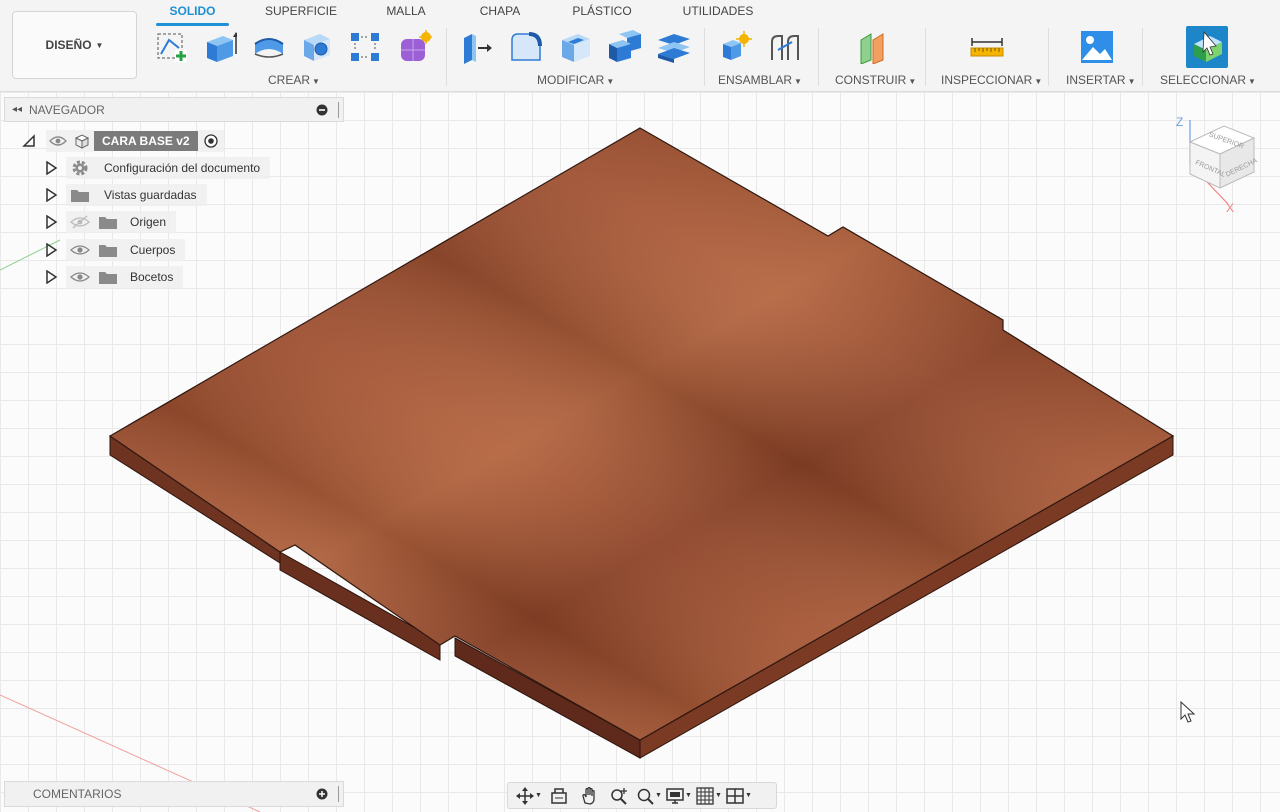 Image resolution: width=1280 pixels, height=812 pixels. I want to click on radio-active-icon, so click(210, 141).